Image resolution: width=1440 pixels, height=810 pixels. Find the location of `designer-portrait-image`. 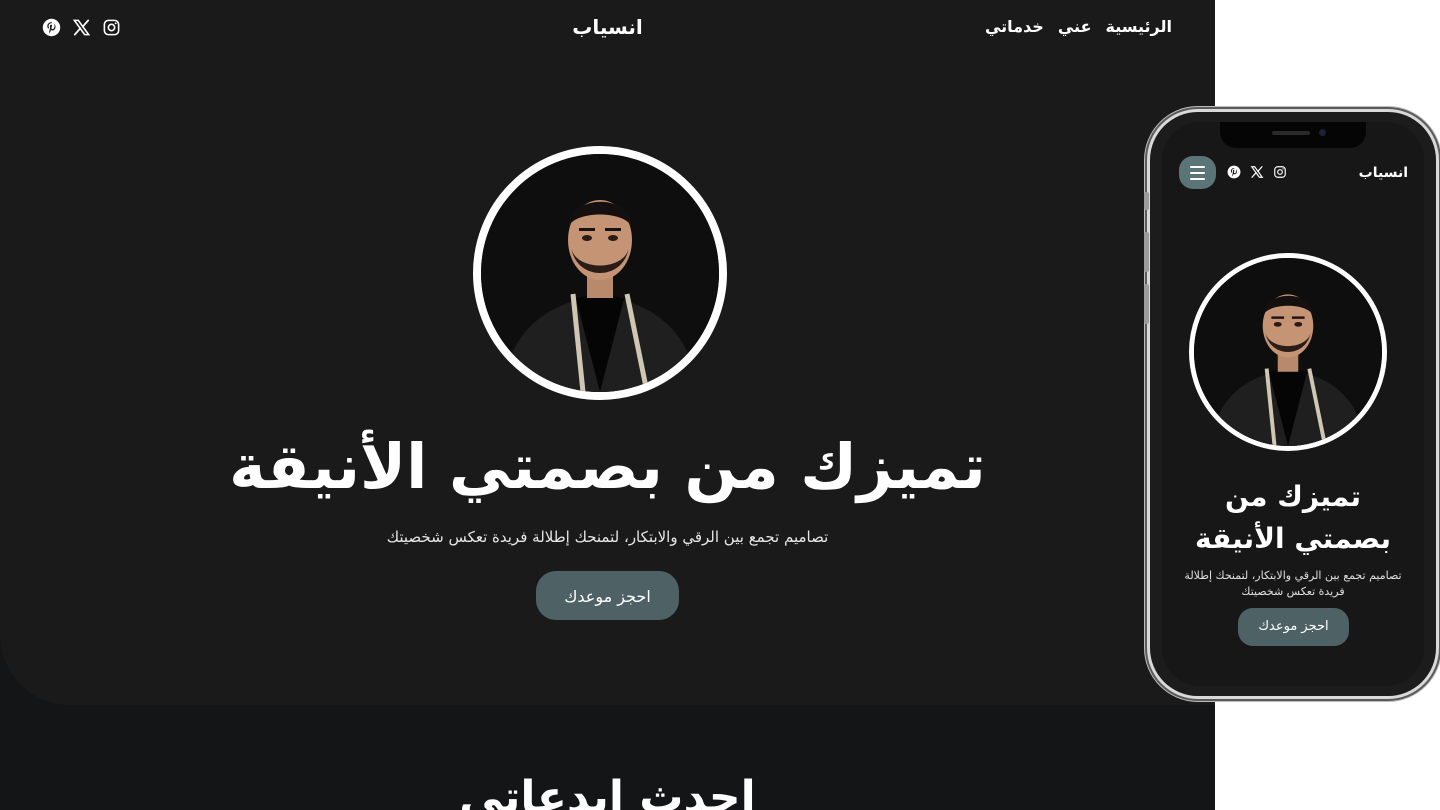

designer-portrait-image is located at coordinates (600, 273).